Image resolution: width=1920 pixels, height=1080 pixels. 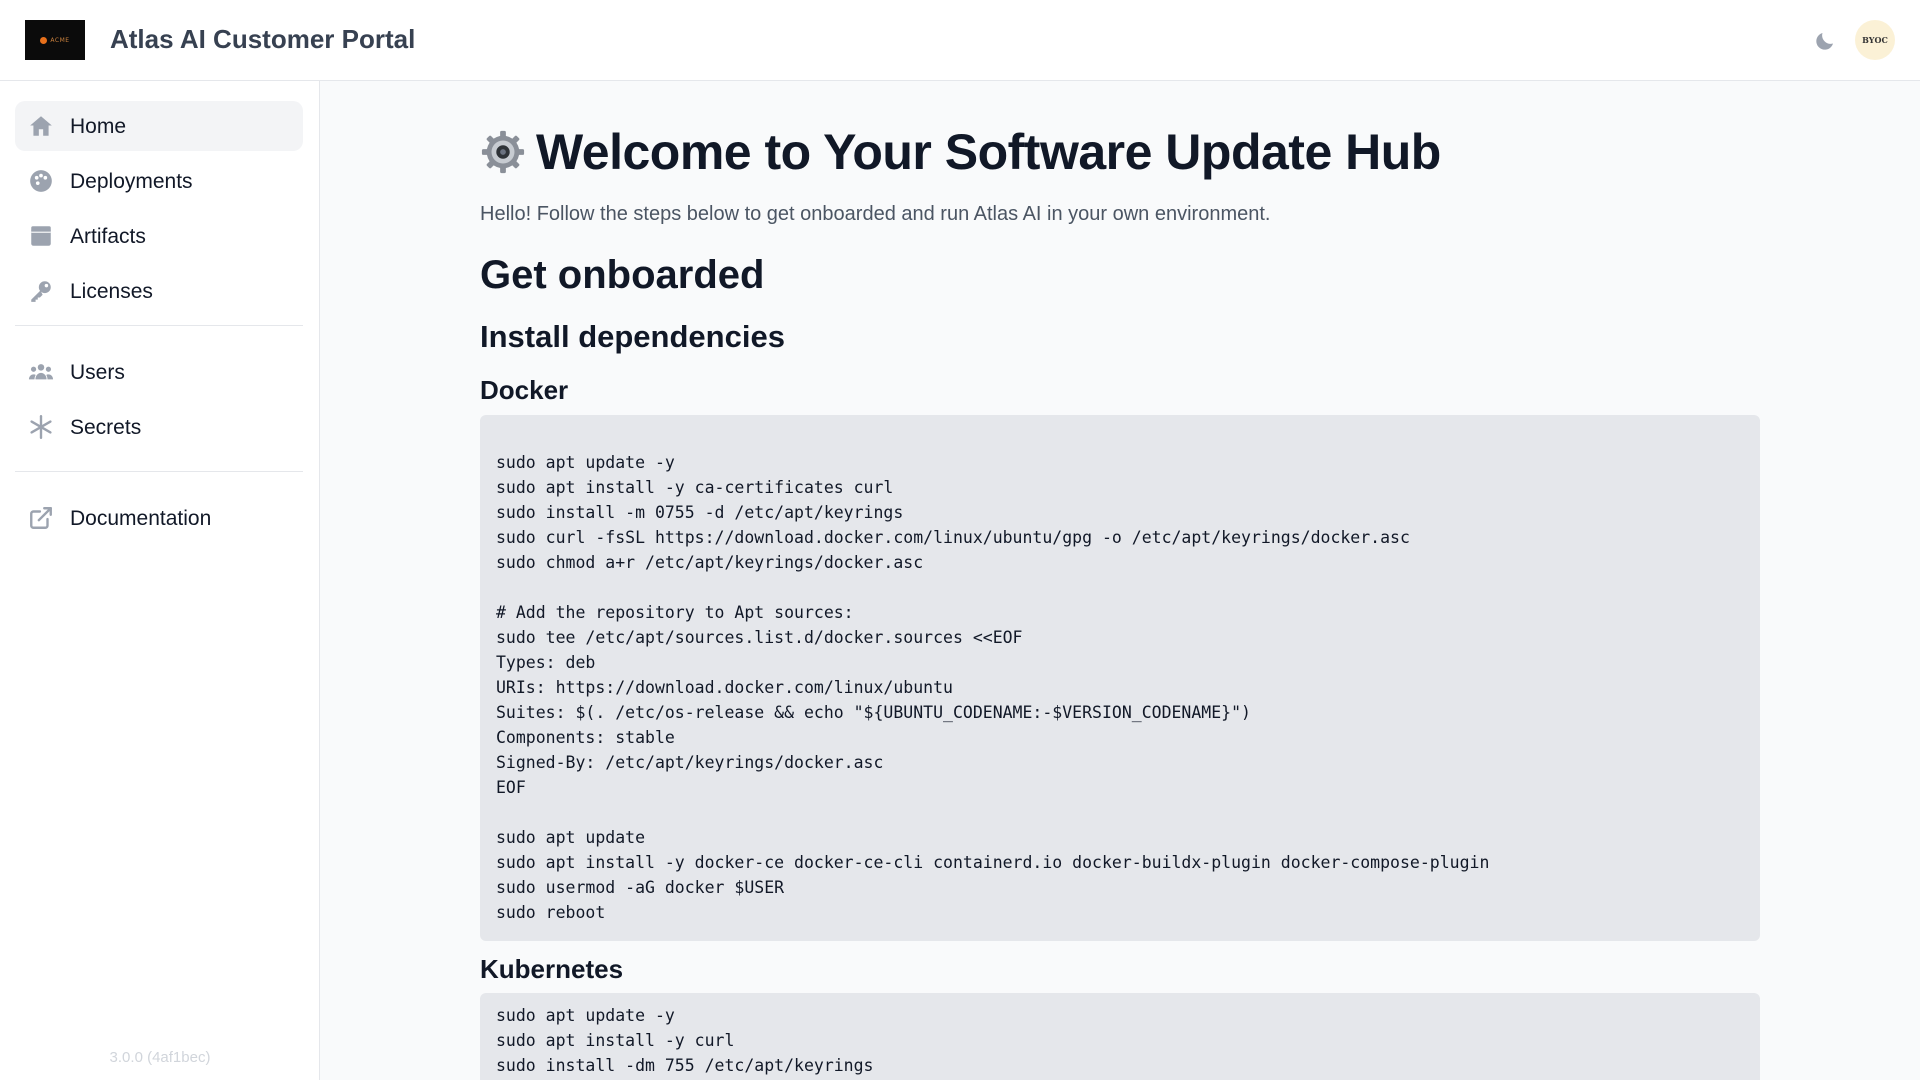 I want to click on sidebar-item-label: Home, so click(x=98, y=126).